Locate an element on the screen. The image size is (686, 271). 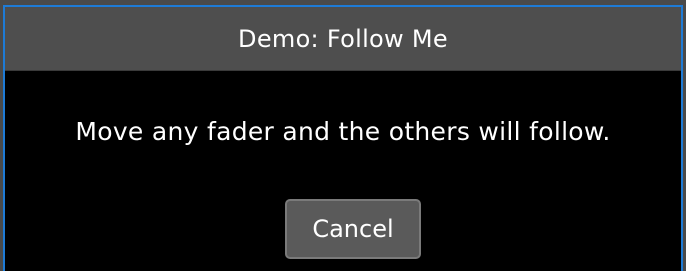
dialog-title: Demo: Follow Me is located at coordinates (343, 38).